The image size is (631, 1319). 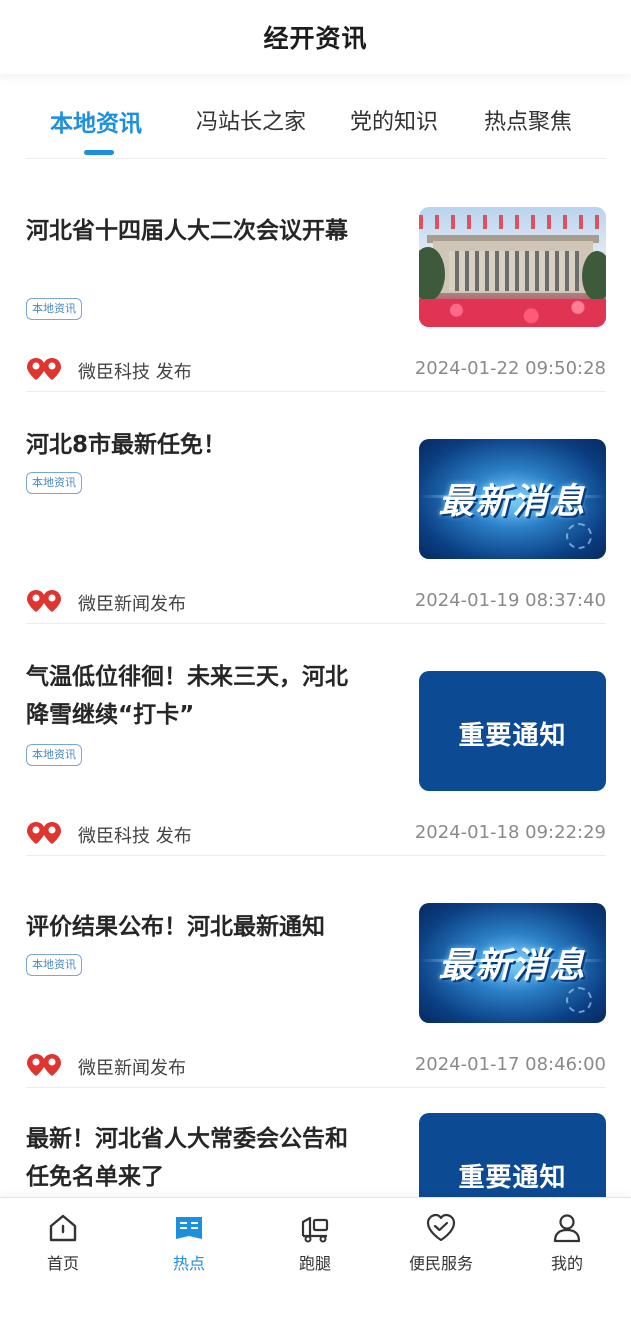 What do you see at coordinates (512, 267) in the screenshot?
I see `news-thumbnail` at bounding box center [512, 267].